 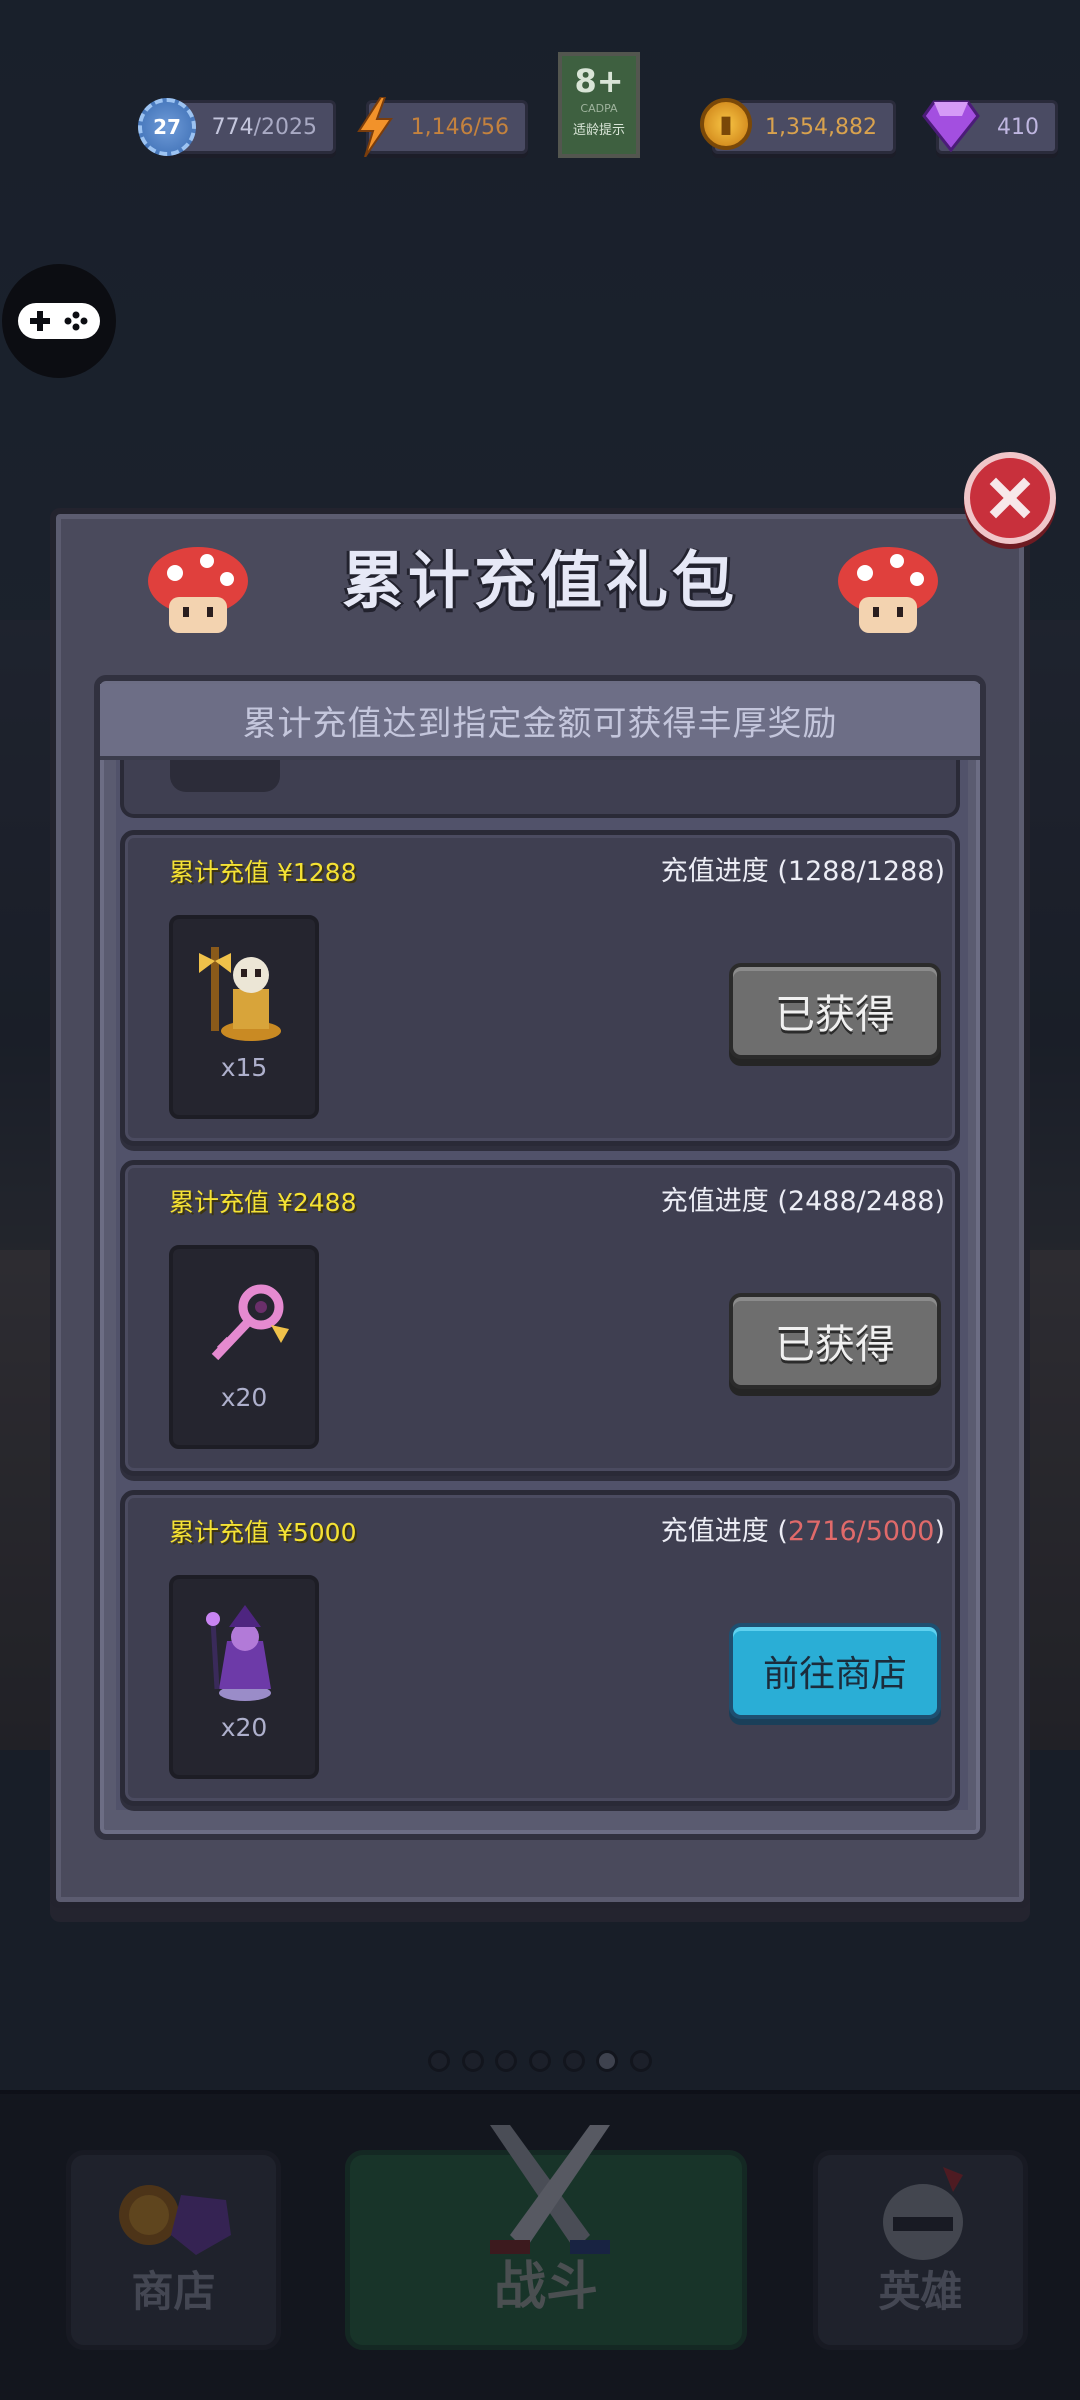 What do you see at coordinates (726, 124) in the screenshot?
I see `gold-coin-icon: ▮` at bounding box center [726, 124].